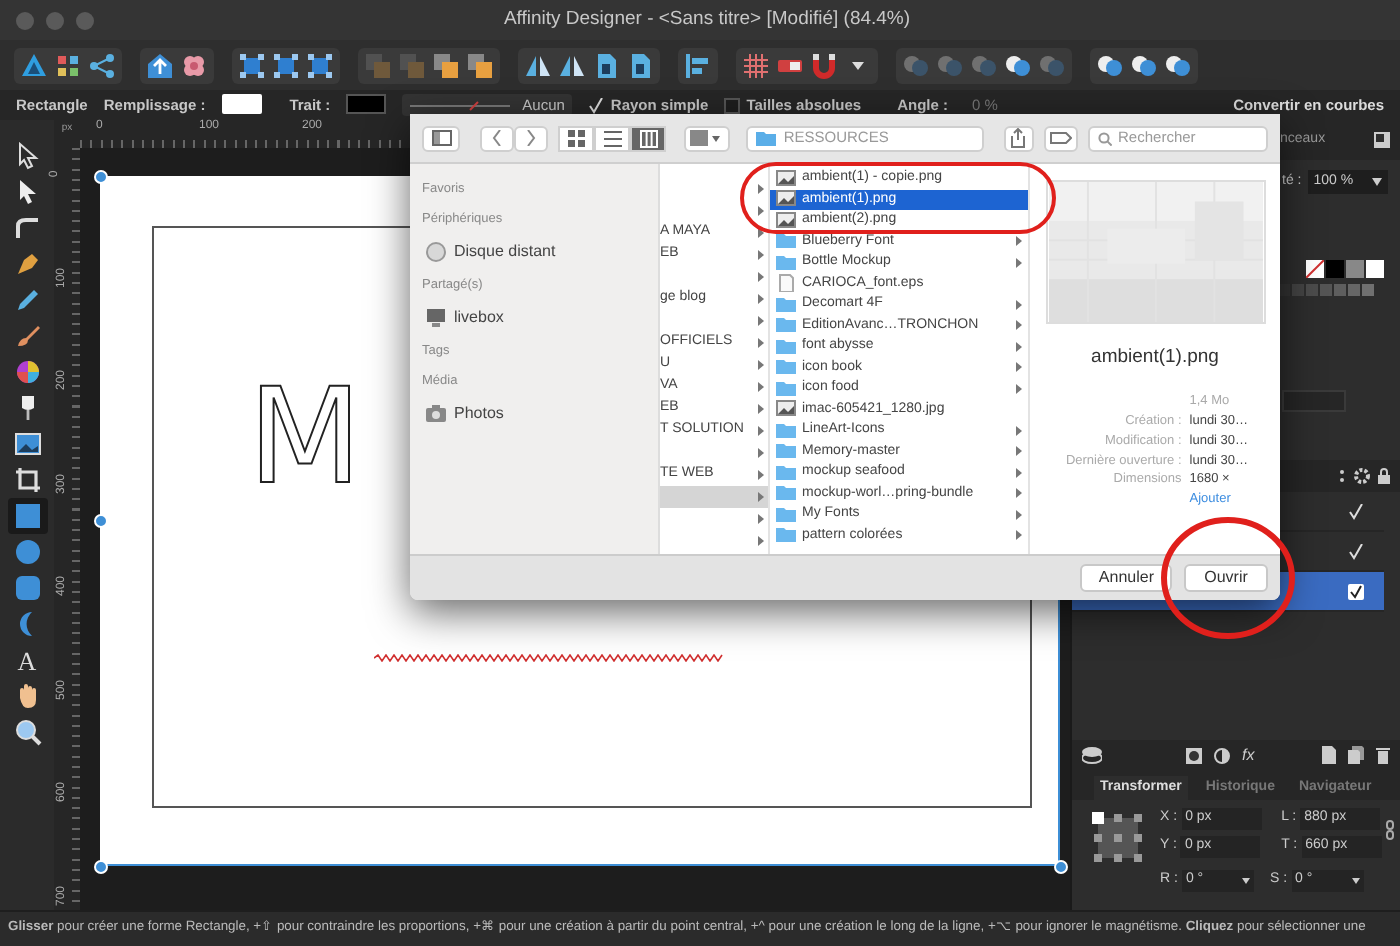 The height and width of the screenshot is (946, 1400). I want to click on canvas-text: M, so click(309, 438).